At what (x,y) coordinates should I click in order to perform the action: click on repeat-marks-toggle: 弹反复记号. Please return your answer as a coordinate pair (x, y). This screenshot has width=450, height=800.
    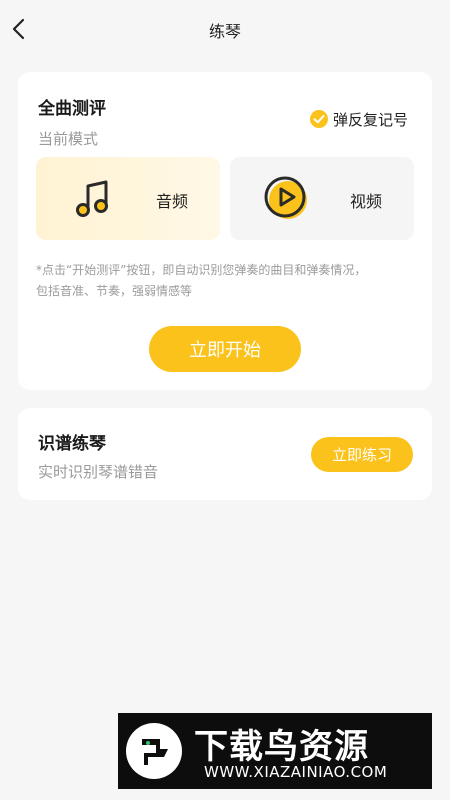
    Looking at the image, I should click on (359, 119).